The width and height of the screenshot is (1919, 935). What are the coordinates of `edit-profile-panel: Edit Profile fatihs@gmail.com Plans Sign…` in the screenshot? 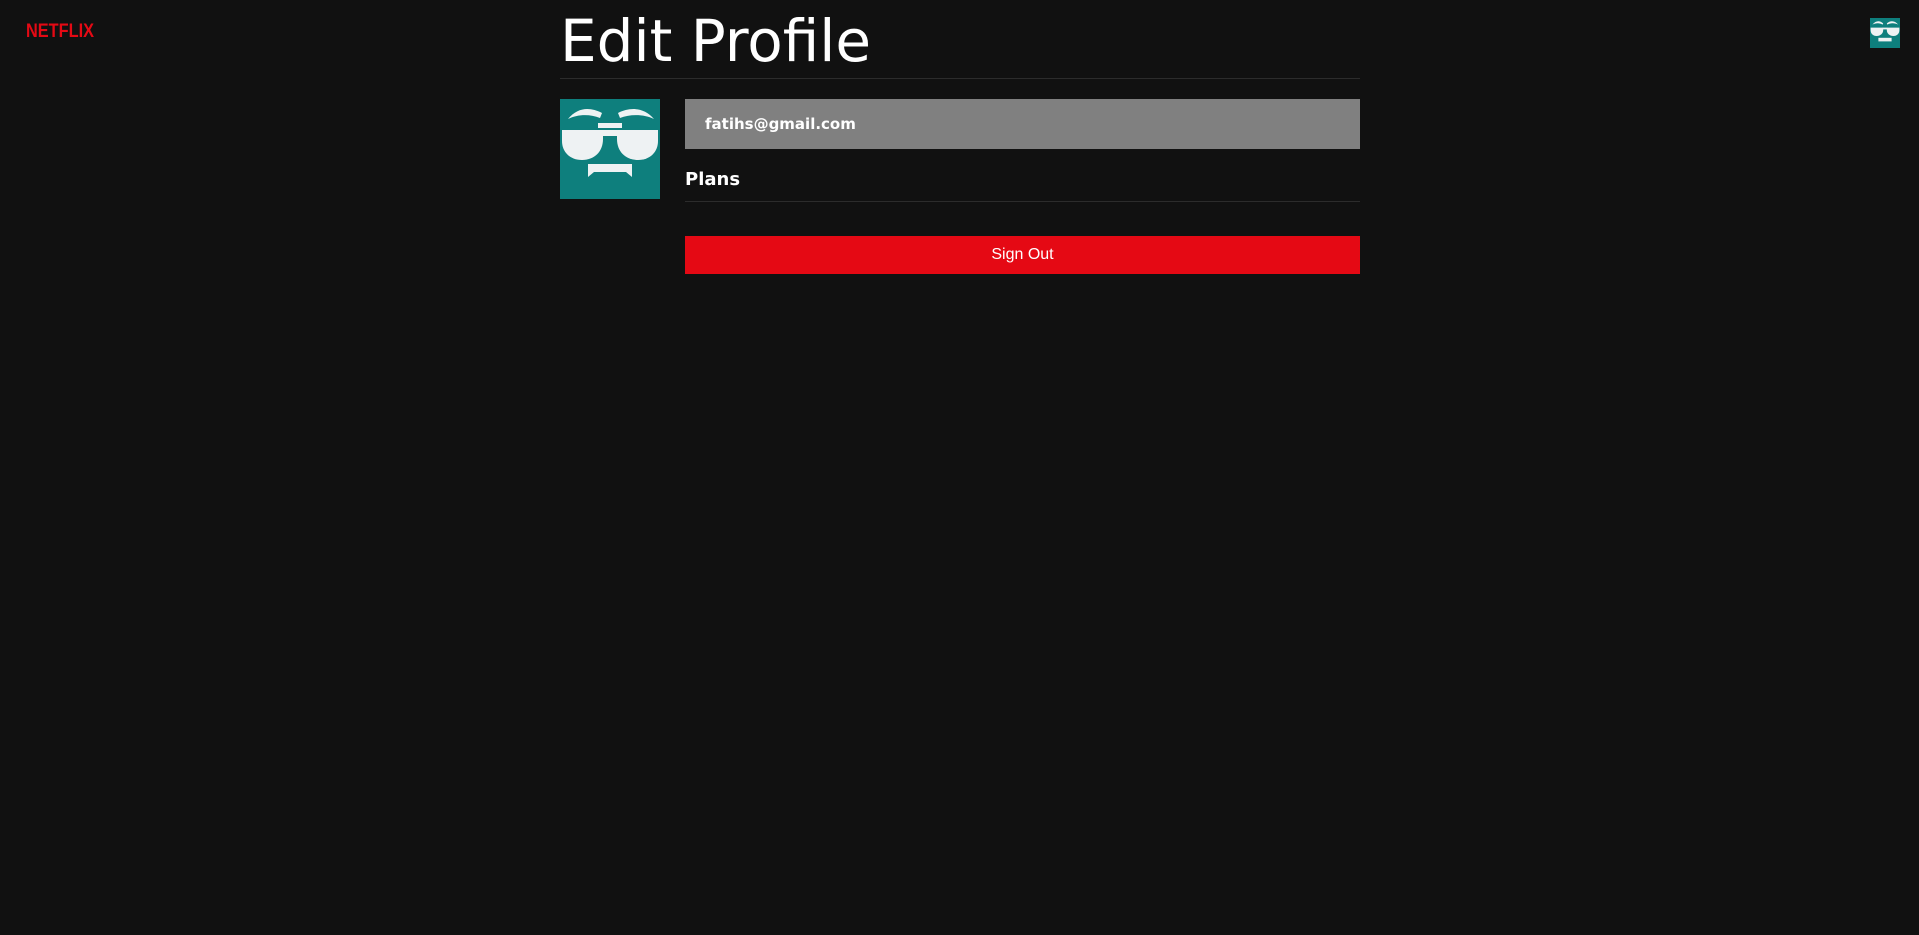 It's located at (960, 137).